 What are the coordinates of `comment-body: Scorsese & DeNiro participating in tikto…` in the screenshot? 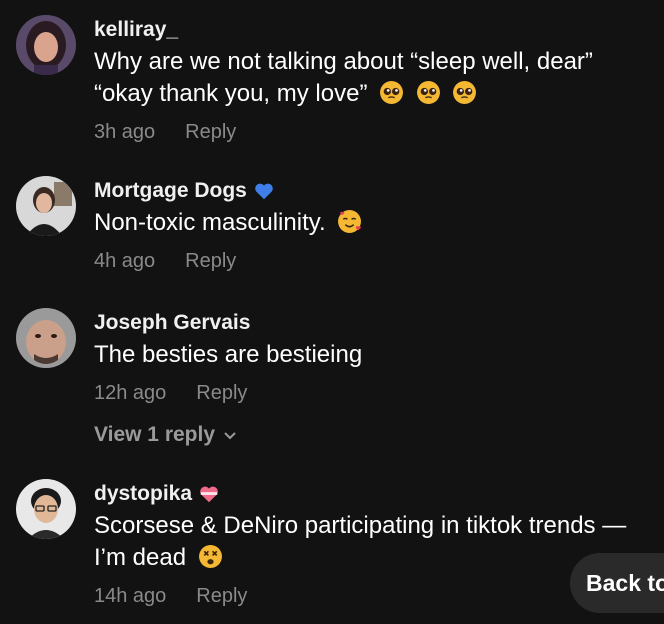 It's located at (360, 541).